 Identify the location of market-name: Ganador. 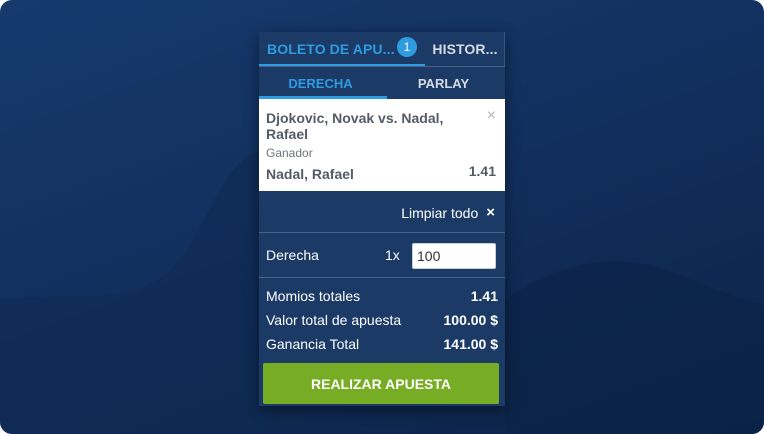
(289, 153).